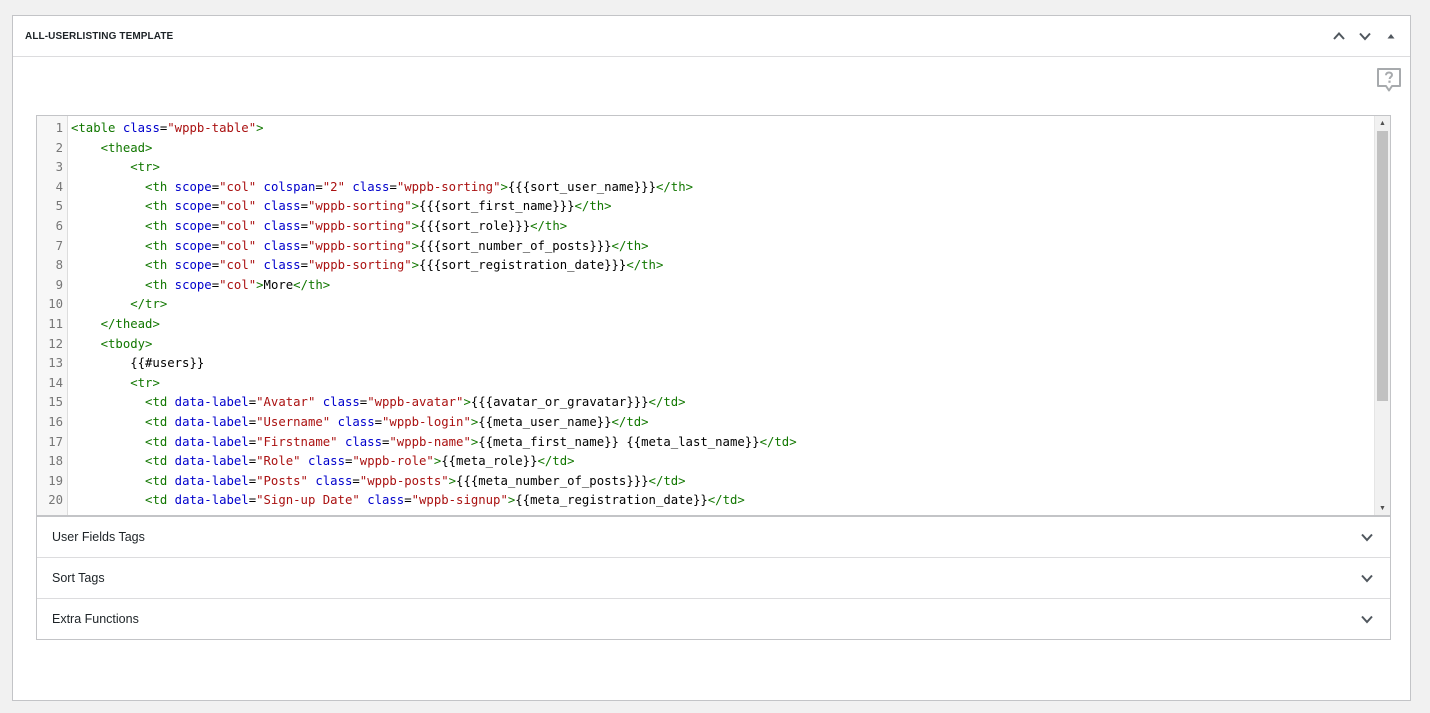  What do you see at coordinates (126, 147) in the screenshot?
I see `code-token: <thead>` at bounding box center [126, 147].